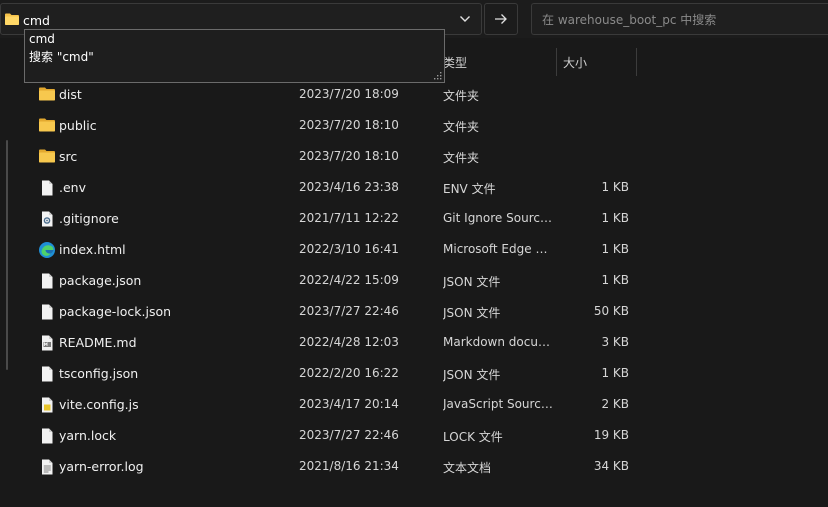 This screenshot has width=828, height=507. Describe the element at coordinates (349, 404) in the screenshot. I see `file-modified-date: 2023/4/17 20:14` at that location.